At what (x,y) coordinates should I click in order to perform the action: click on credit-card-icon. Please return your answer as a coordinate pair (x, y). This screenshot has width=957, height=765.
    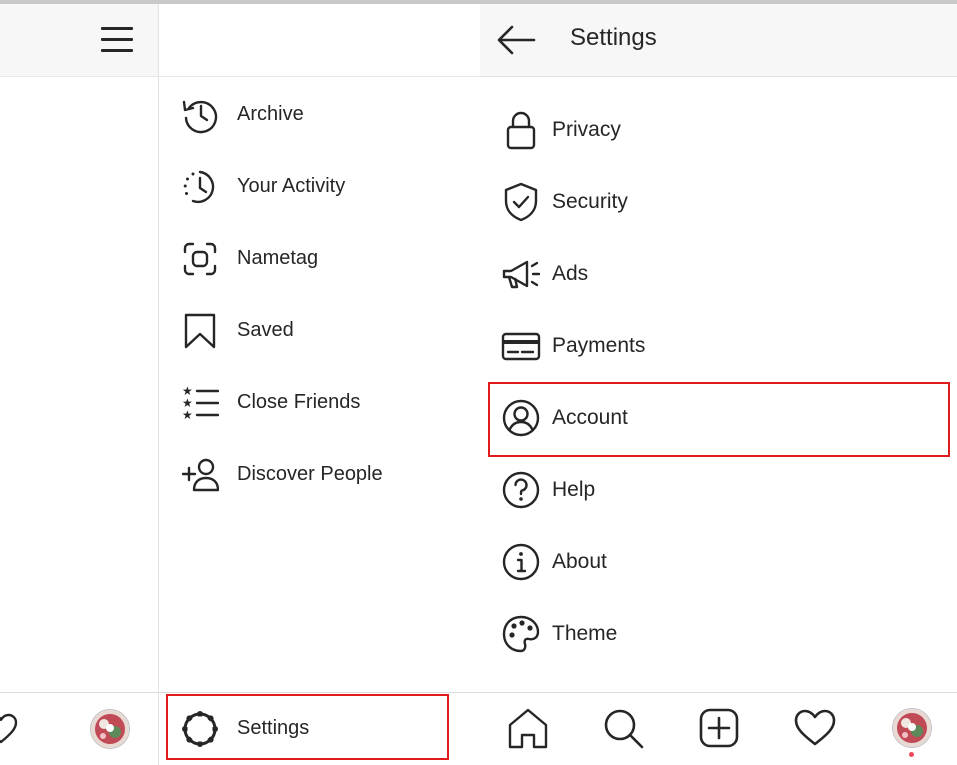
    Looking at the image, I should click on (521, 346).